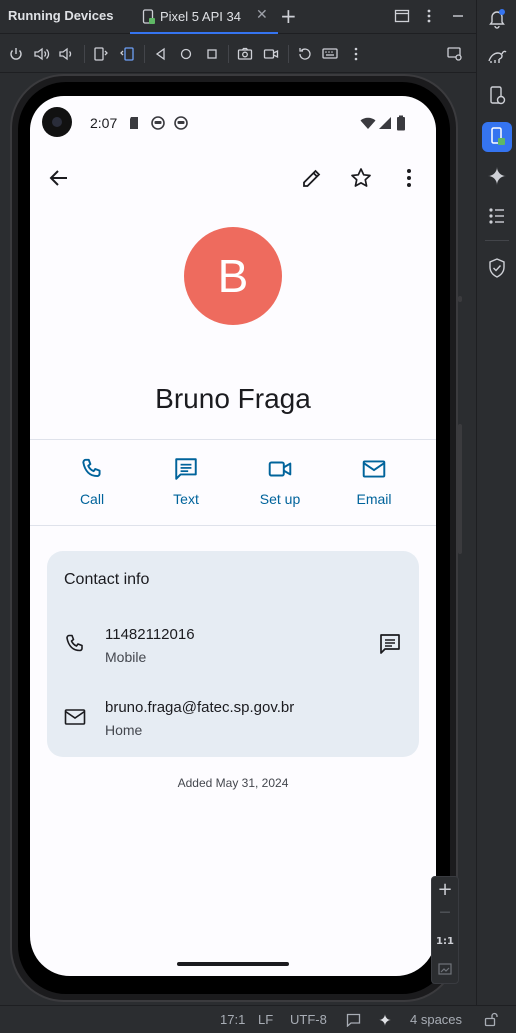  I want to click on sidebar-separator, so click(497, 240).